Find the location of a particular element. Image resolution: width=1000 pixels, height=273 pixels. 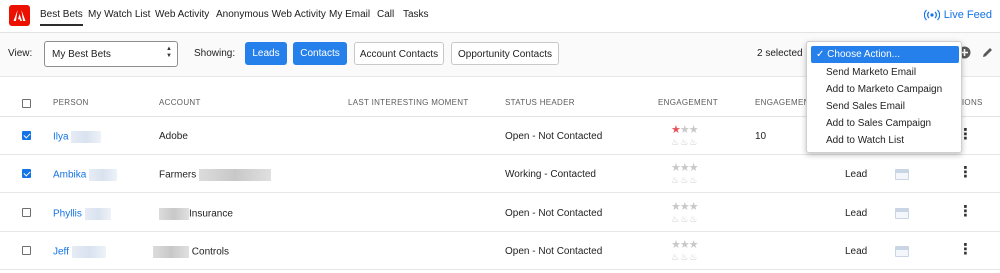

live-feed-label: Live Feed is located at coordinates (967, 15).